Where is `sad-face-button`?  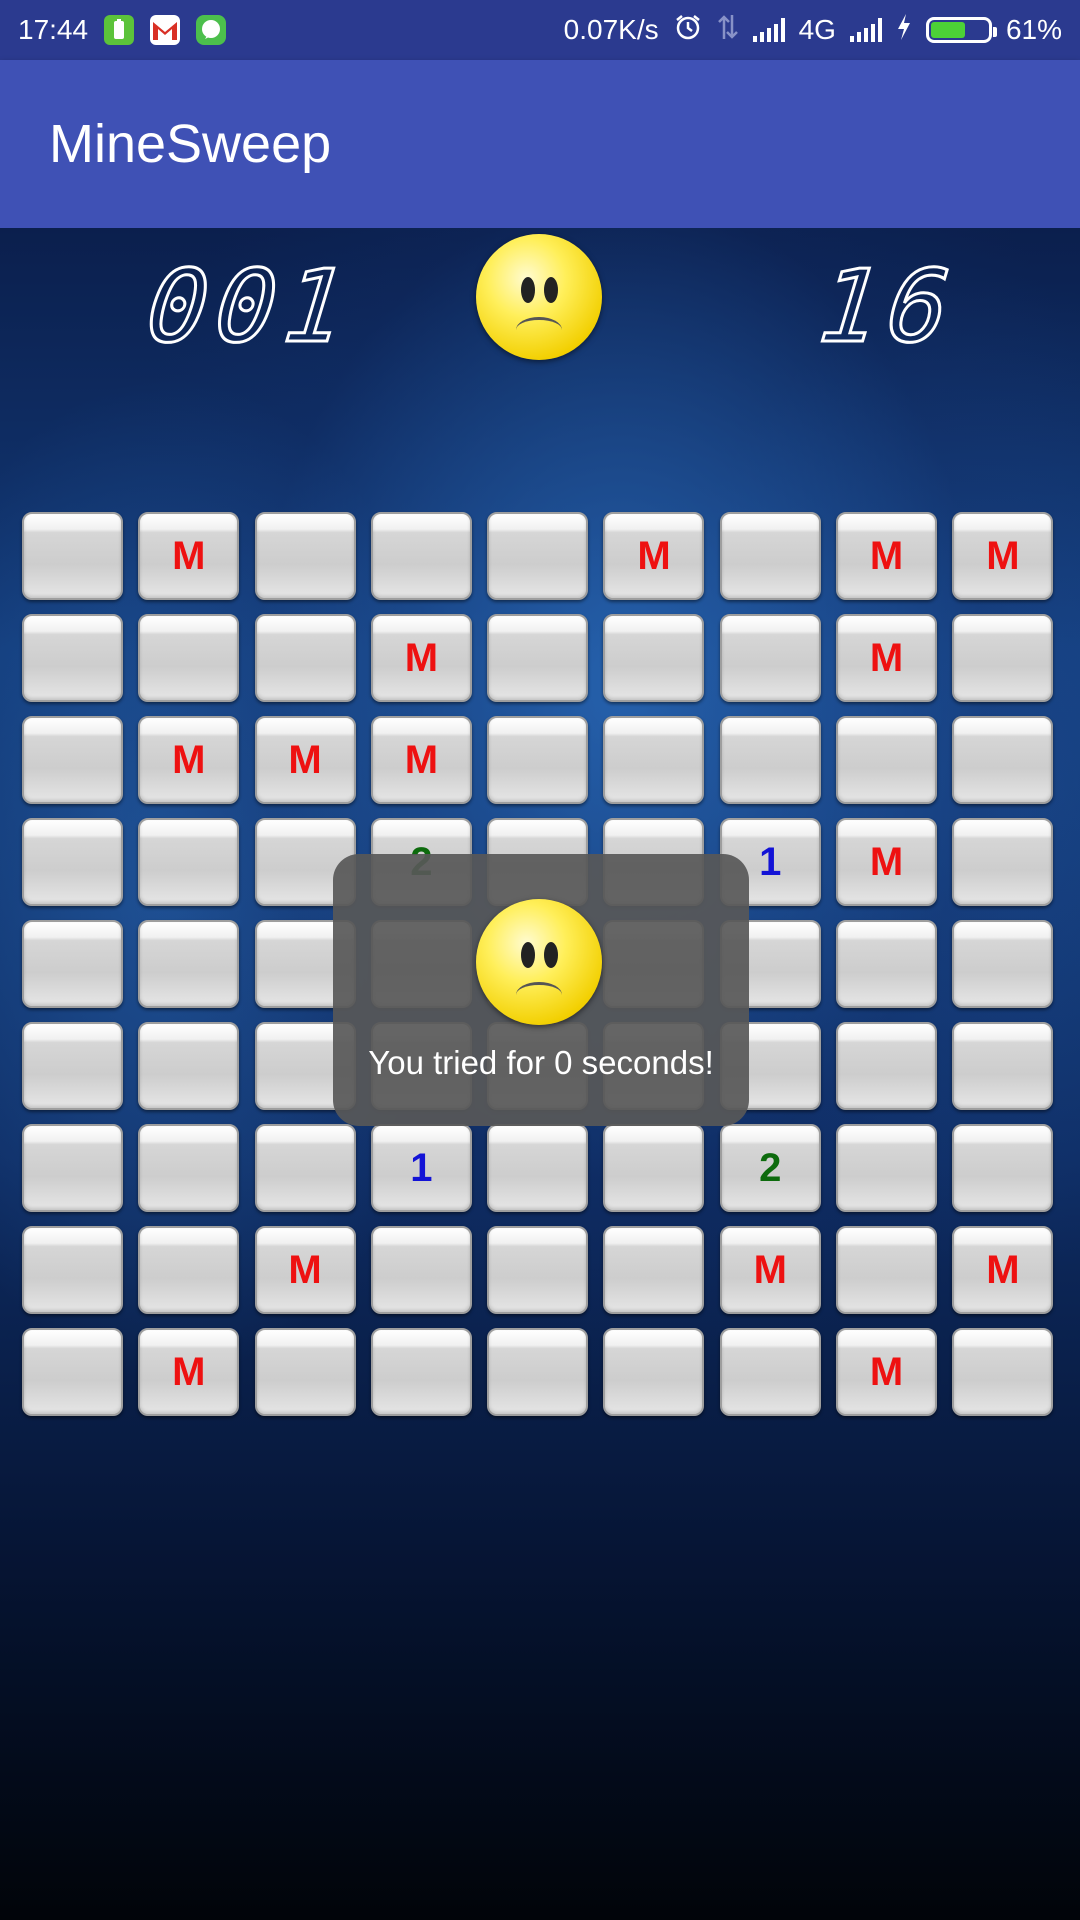
sad-face-button is located at coordinates (539, 297).